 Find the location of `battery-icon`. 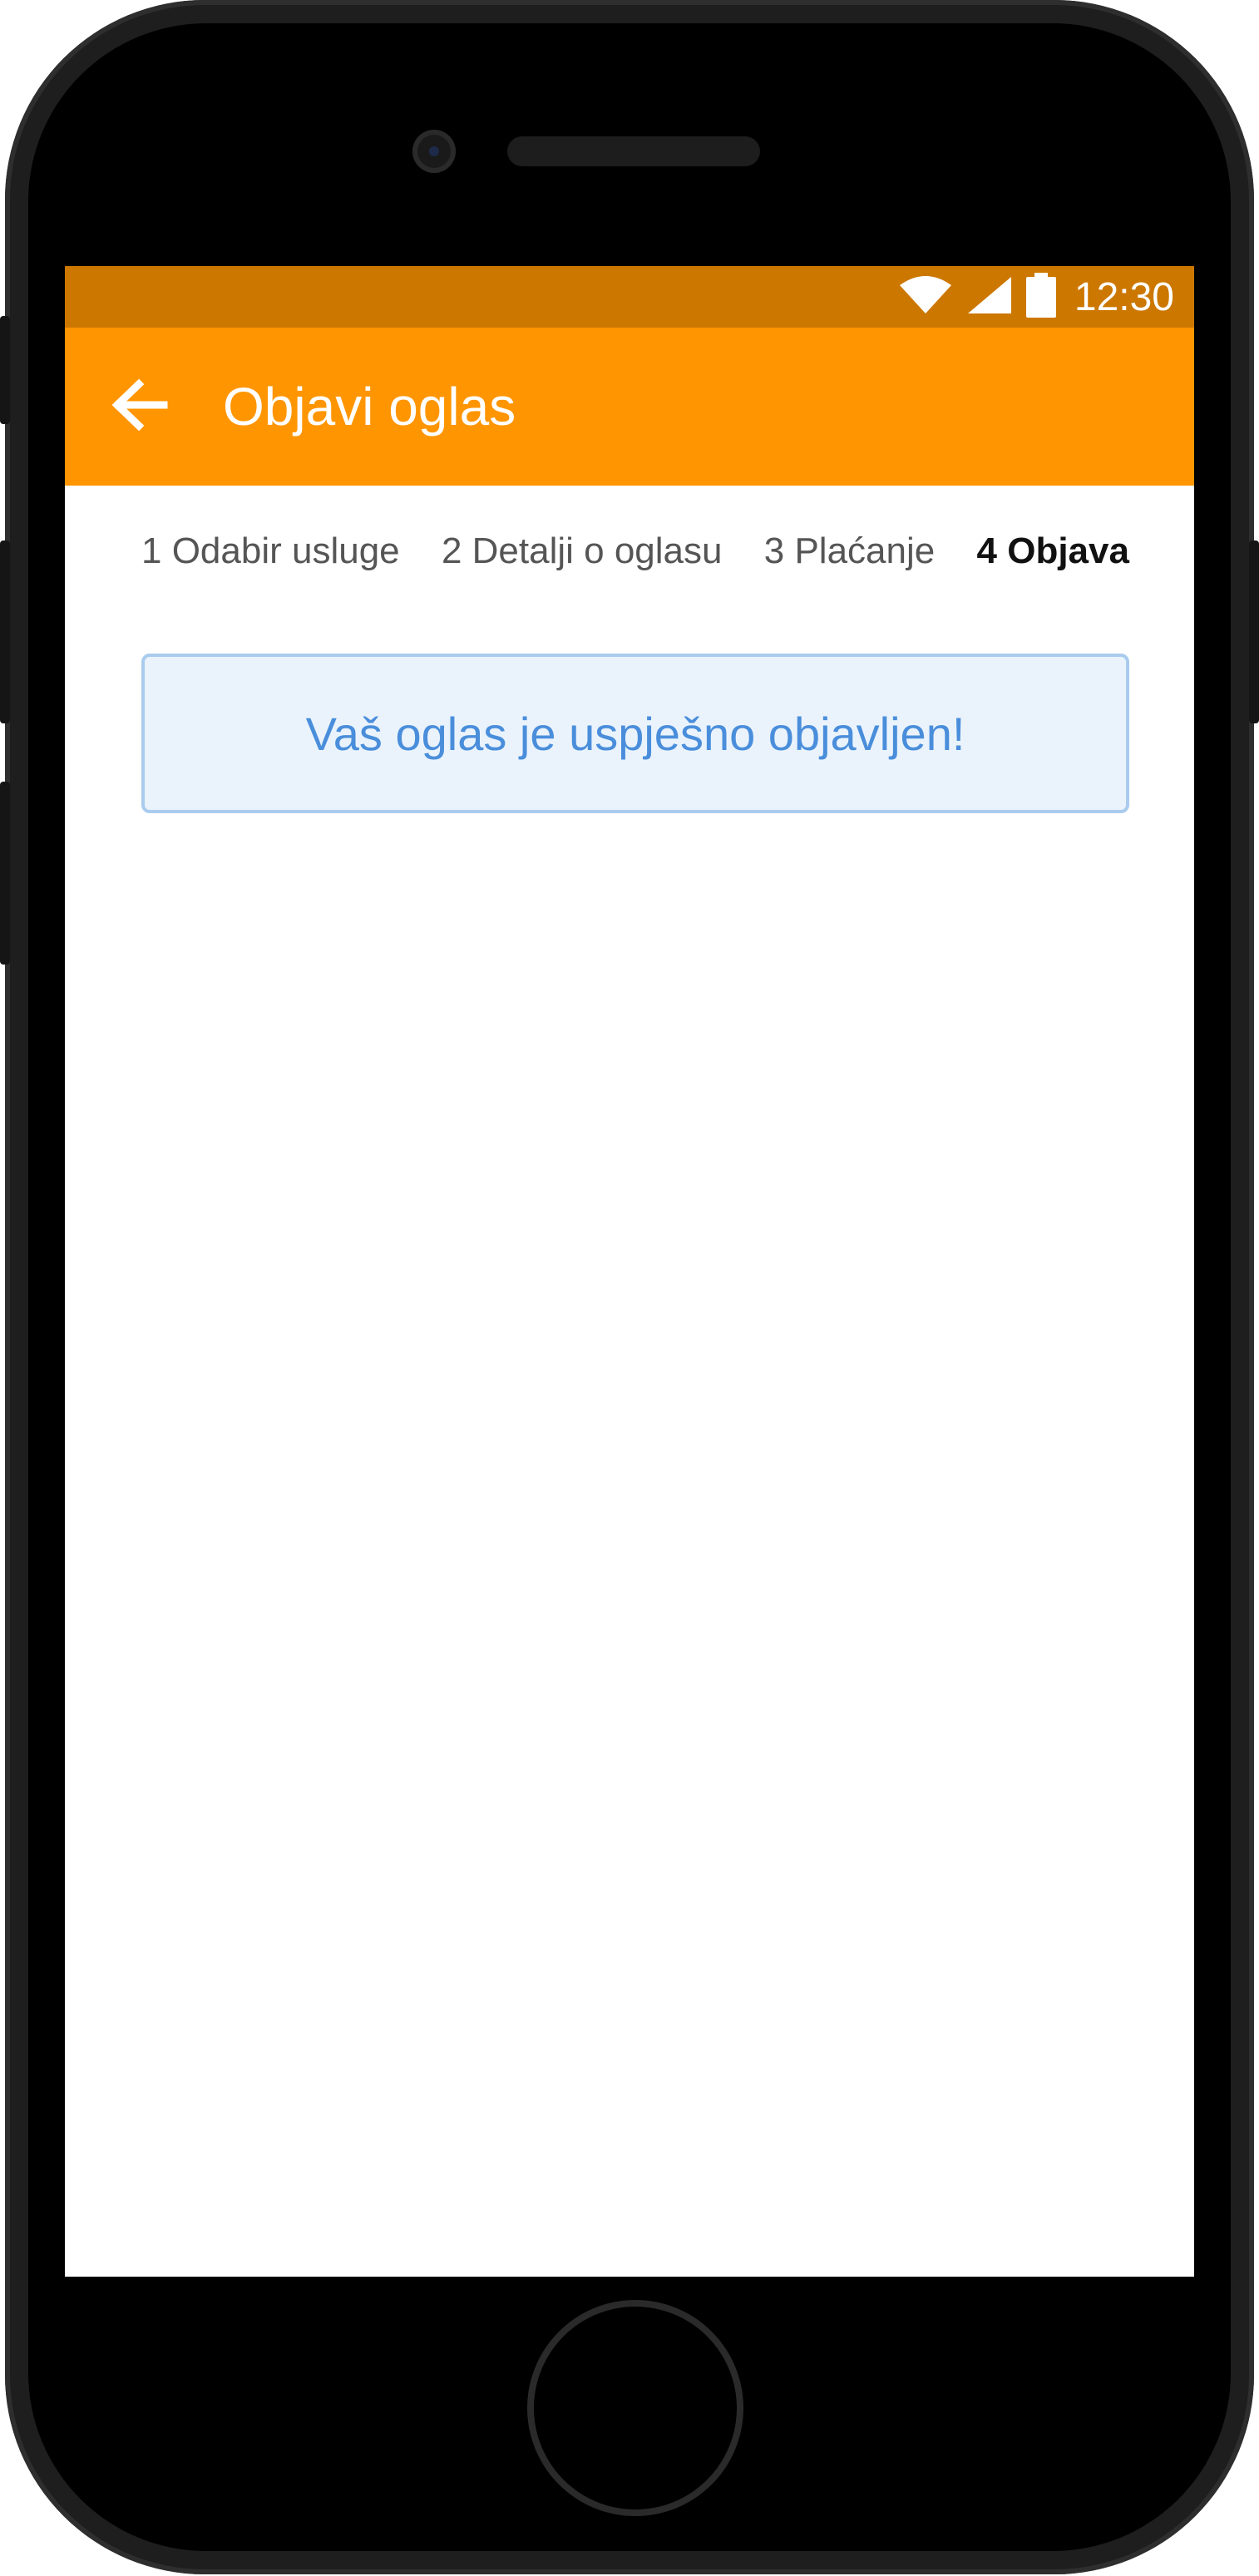

battery-icon is located at coordinates (1040, 297).